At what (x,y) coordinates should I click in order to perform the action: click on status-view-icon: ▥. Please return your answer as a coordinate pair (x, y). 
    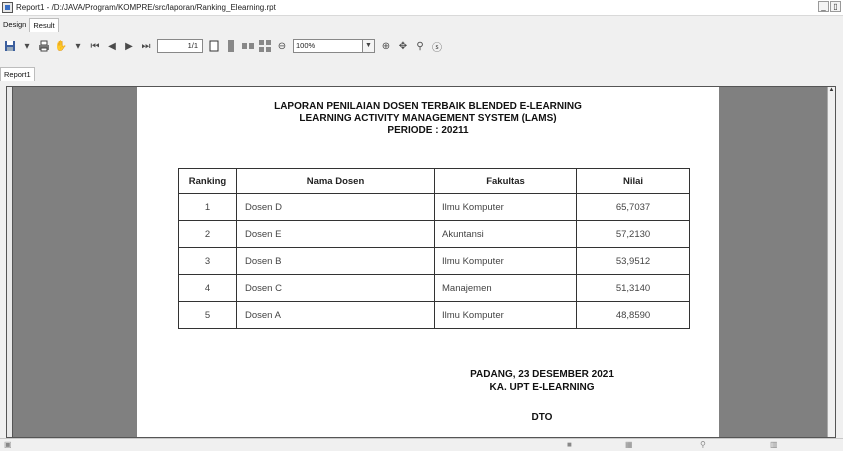
    Looking at the image, I should click on (774, 444).